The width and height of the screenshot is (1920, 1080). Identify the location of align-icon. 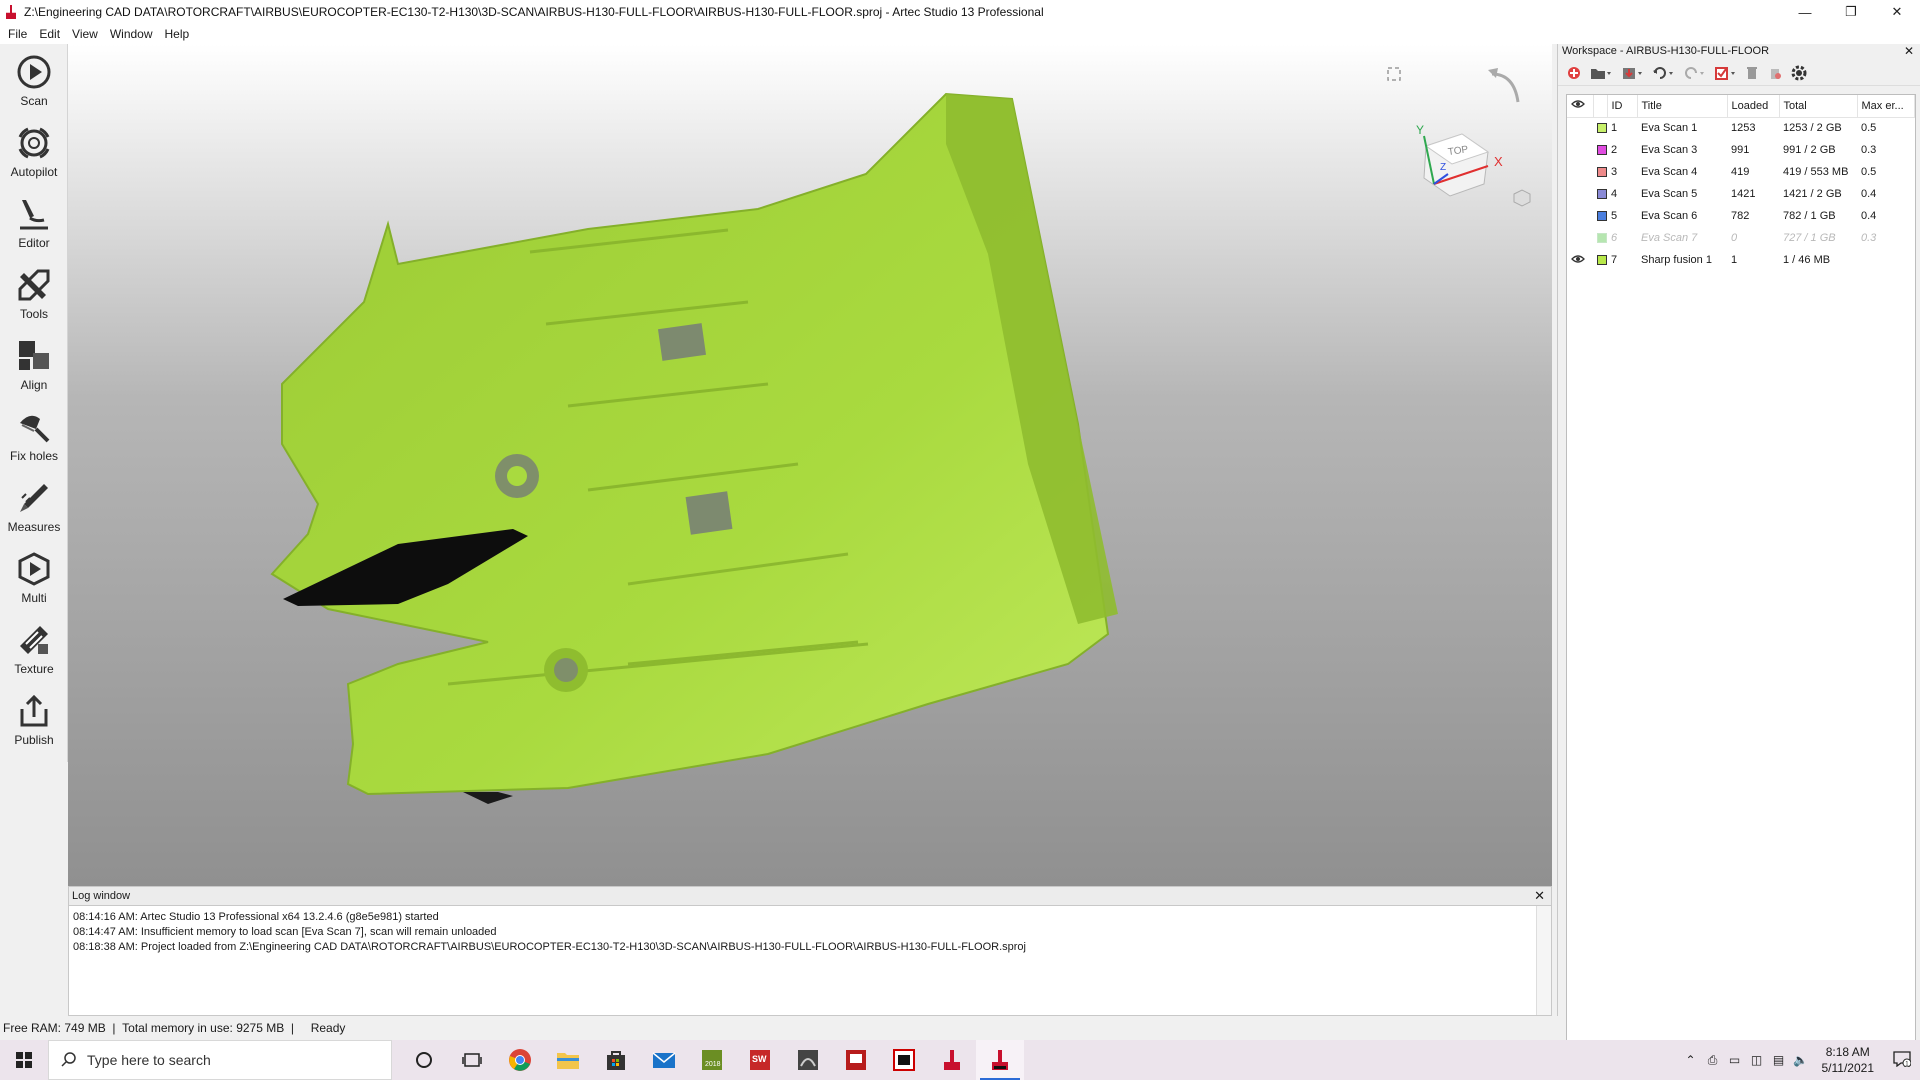
(34, 356).